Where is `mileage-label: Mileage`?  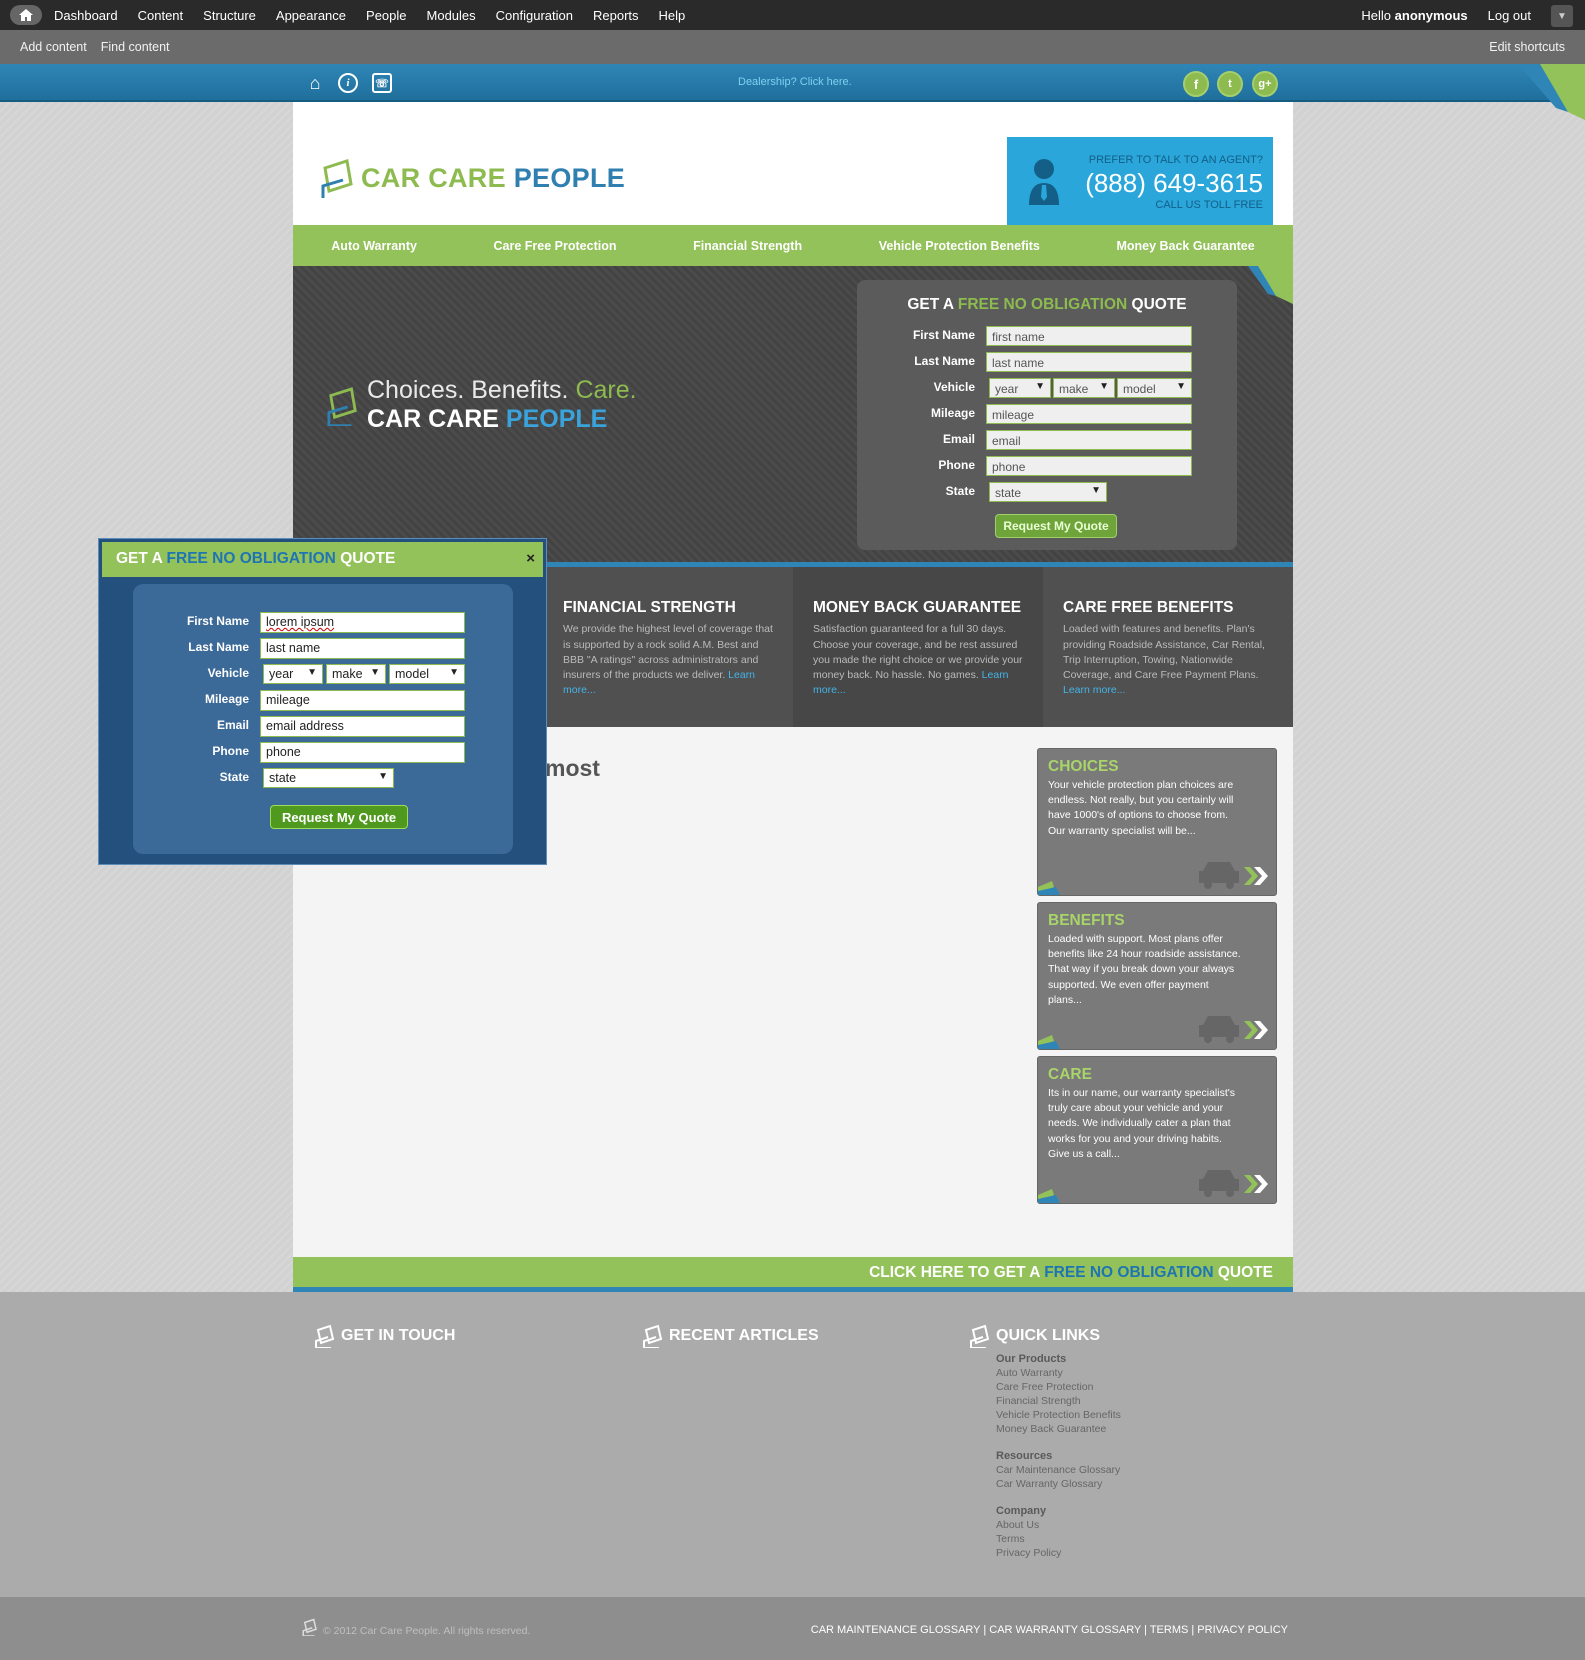 mileage-label: Mileage is located at coordinates (226, 699).